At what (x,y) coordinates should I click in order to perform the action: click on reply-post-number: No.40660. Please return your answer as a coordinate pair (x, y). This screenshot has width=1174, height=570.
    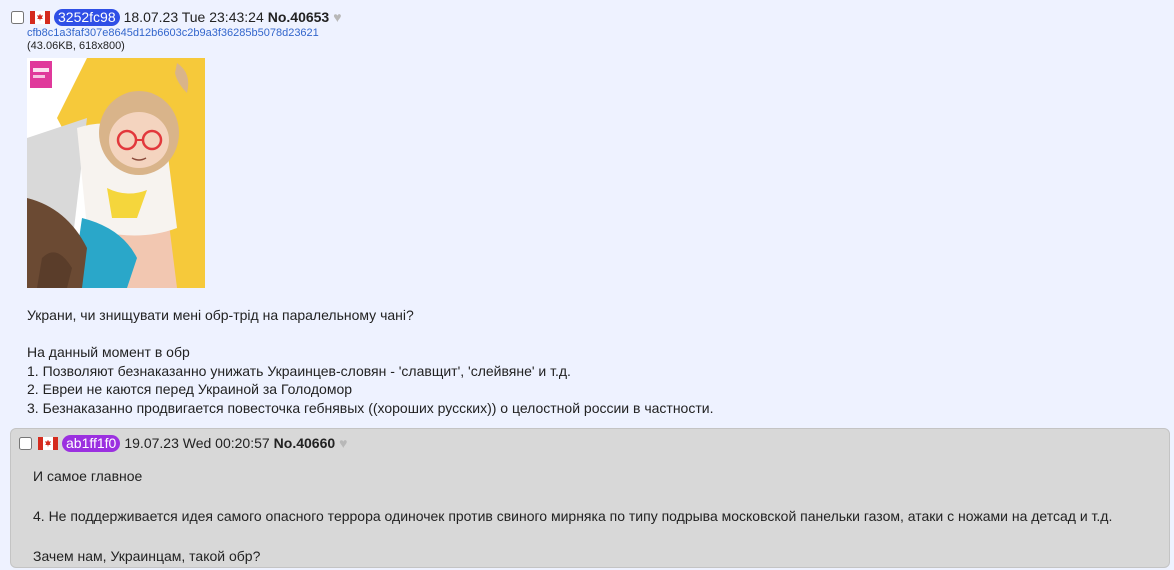
    Looking at the image, I should click on (304, 443).